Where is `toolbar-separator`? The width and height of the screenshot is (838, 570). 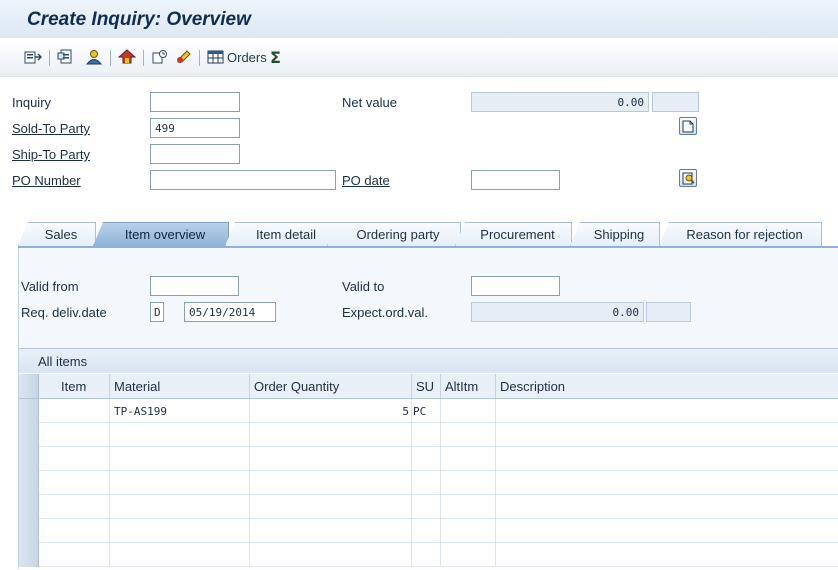 toolbar-separator is located at coordinates (49, 58).